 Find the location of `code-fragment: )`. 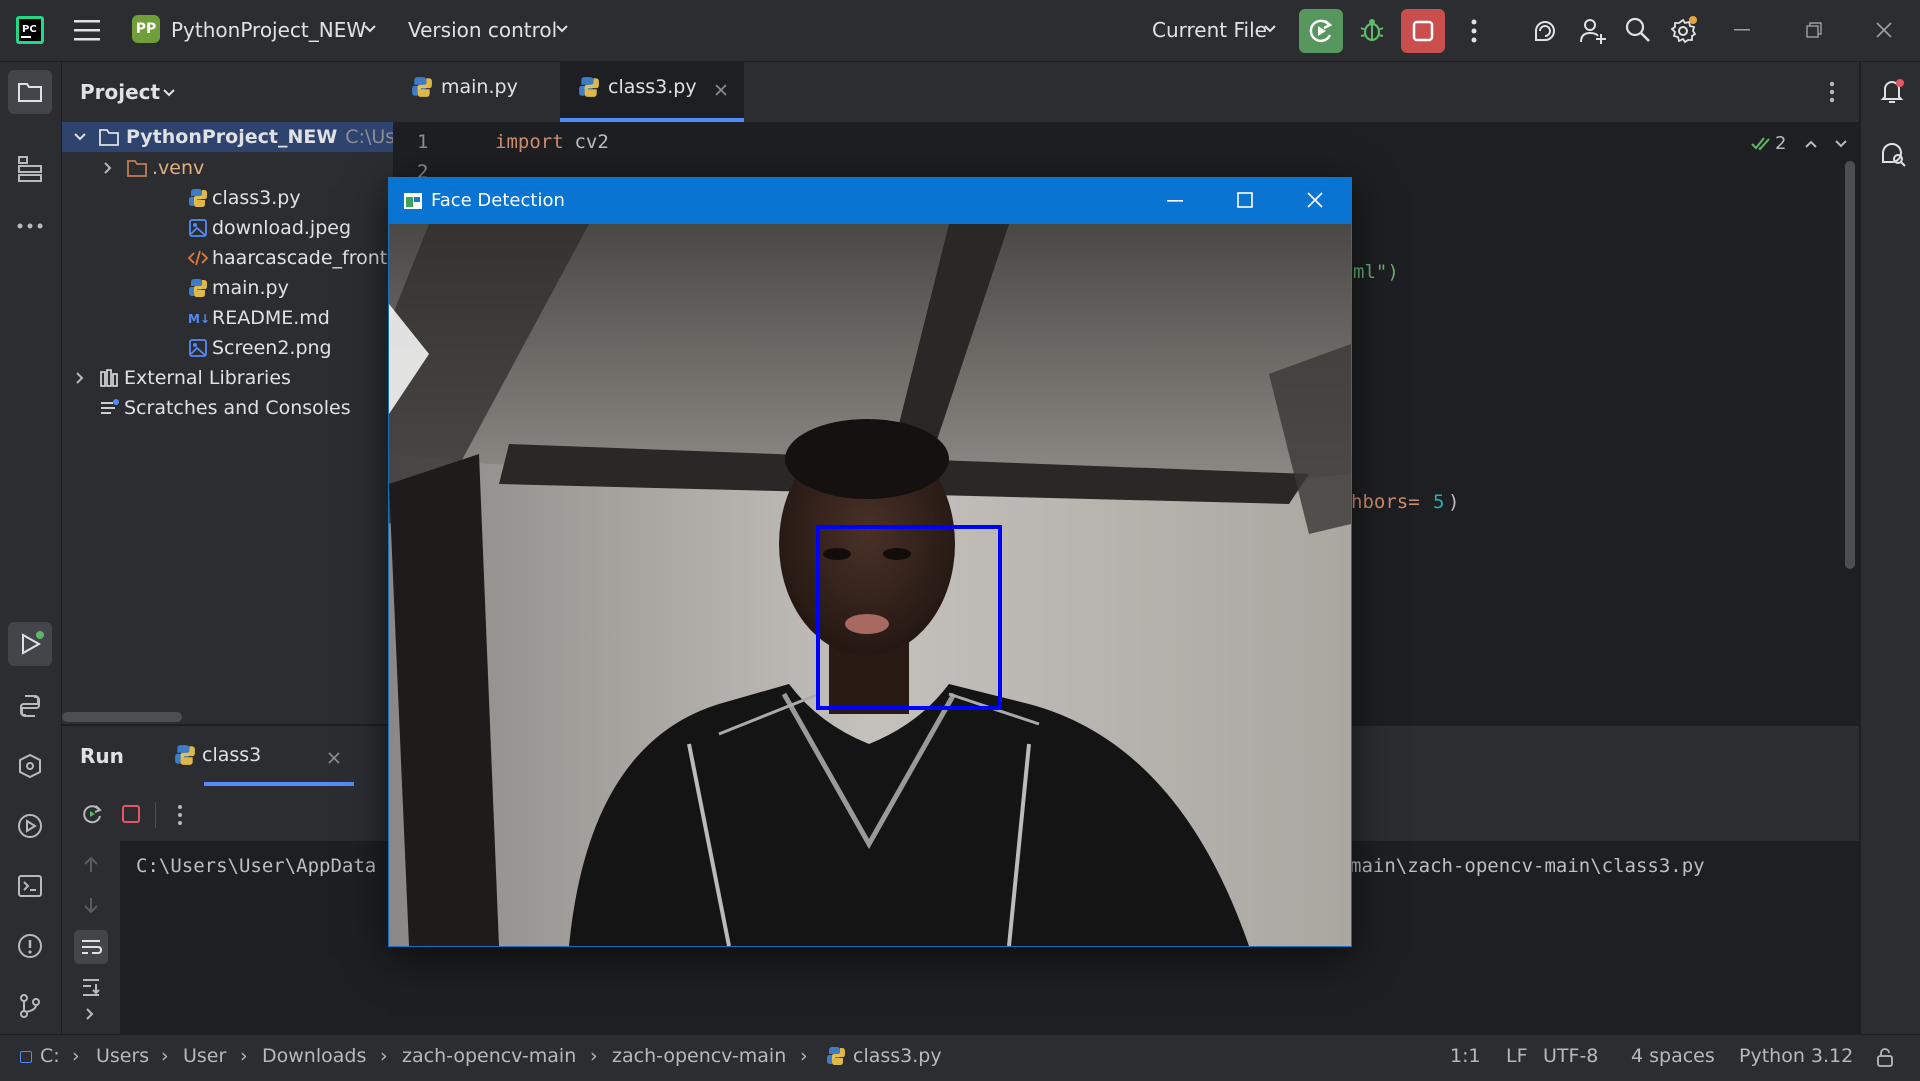

code-fragment: ) is located at coordinates (1454, 502).